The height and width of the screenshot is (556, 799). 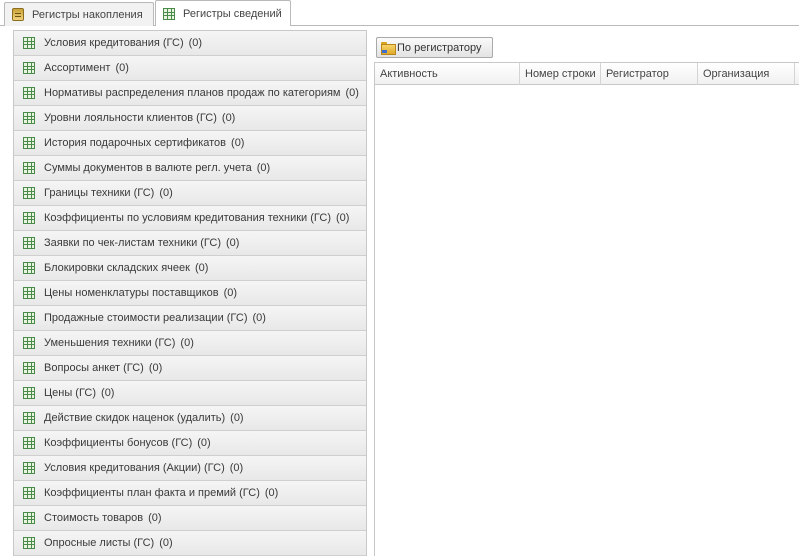 I want to click on register-name: Цены номенклатуры поставщиков, so click(x=131, y=293).